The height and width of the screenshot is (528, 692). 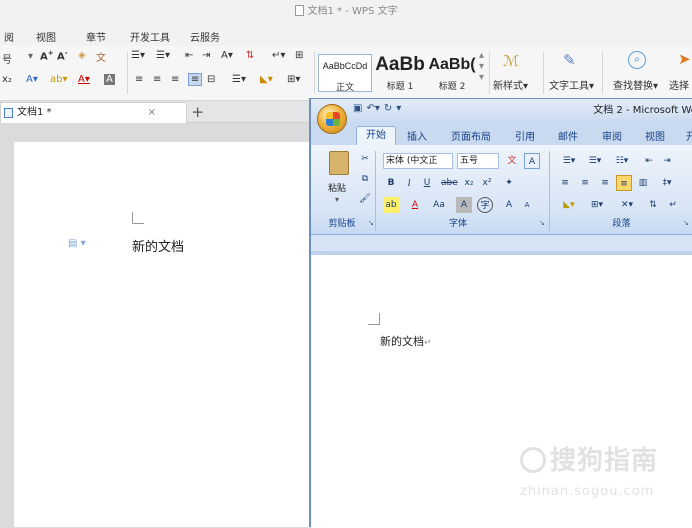 What do you see at coordinates (32, 79) in the screenshot?
I see `text-effect-icon: A▾` at bounding box center [32, 79].